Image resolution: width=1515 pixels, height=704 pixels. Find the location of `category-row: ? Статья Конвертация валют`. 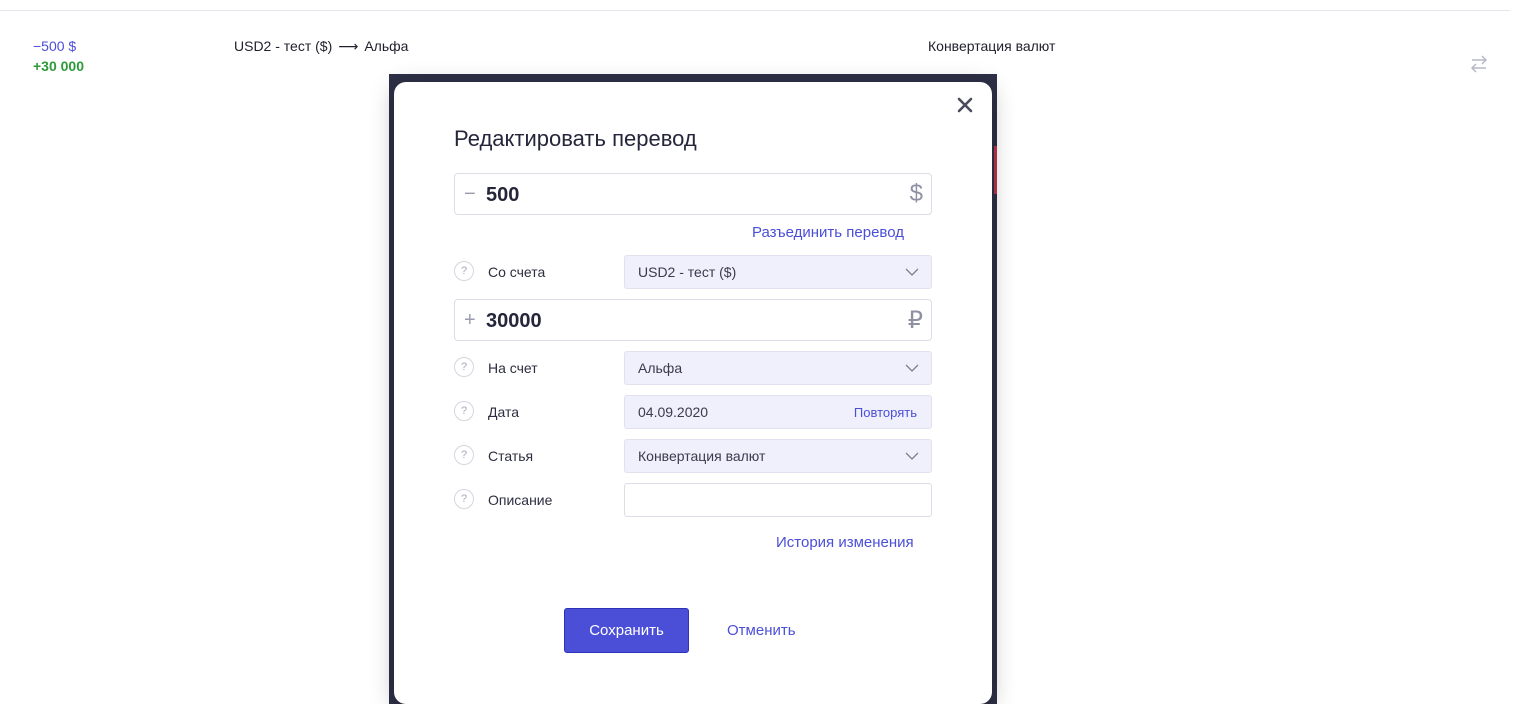

category-row: ? Статья Конвертация валют is located at coordinates (693, 456).